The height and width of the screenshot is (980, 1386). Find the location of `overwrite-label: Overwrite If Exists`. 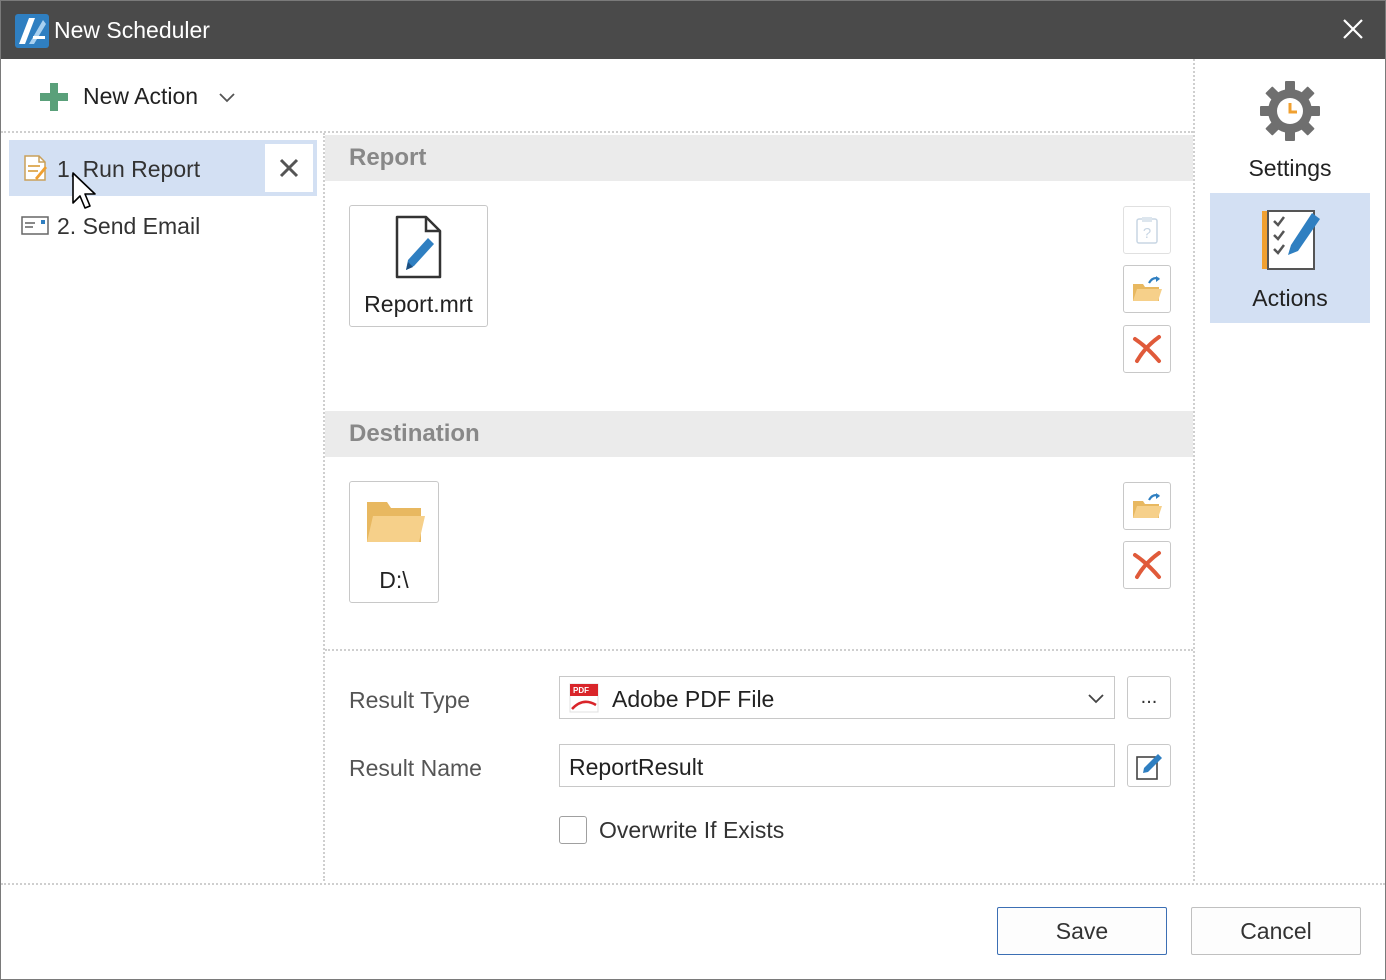

overwrite-label: Overwrite If Exists is located at coordinates (692, 830).